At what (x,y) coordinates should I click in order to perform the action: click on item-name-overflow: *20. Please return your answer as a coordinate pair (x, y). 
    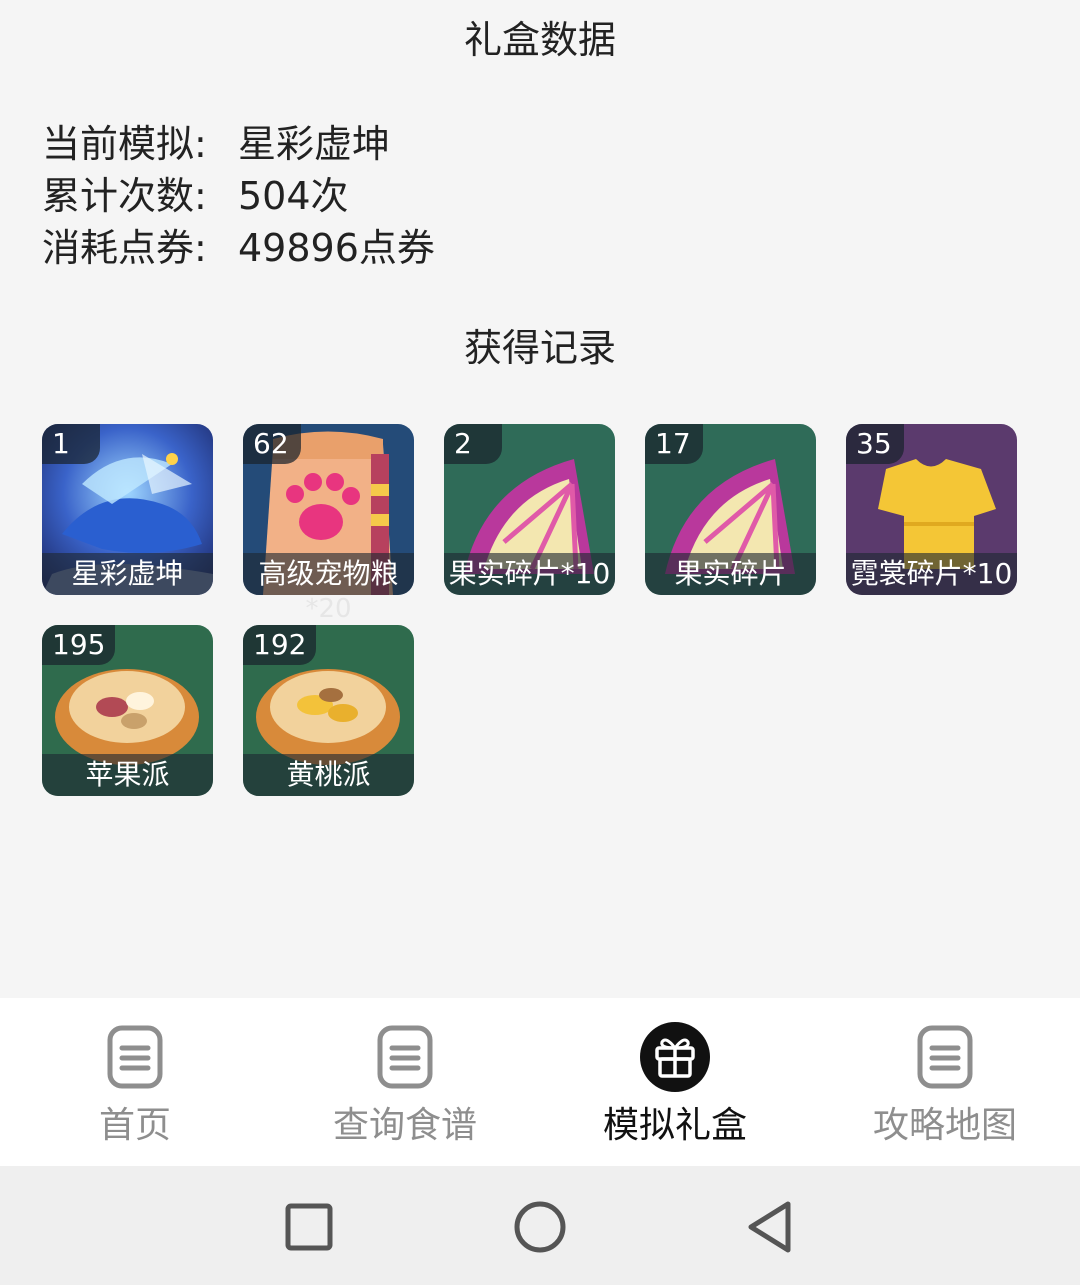
    Looking at the image, I should click on (328, 609).